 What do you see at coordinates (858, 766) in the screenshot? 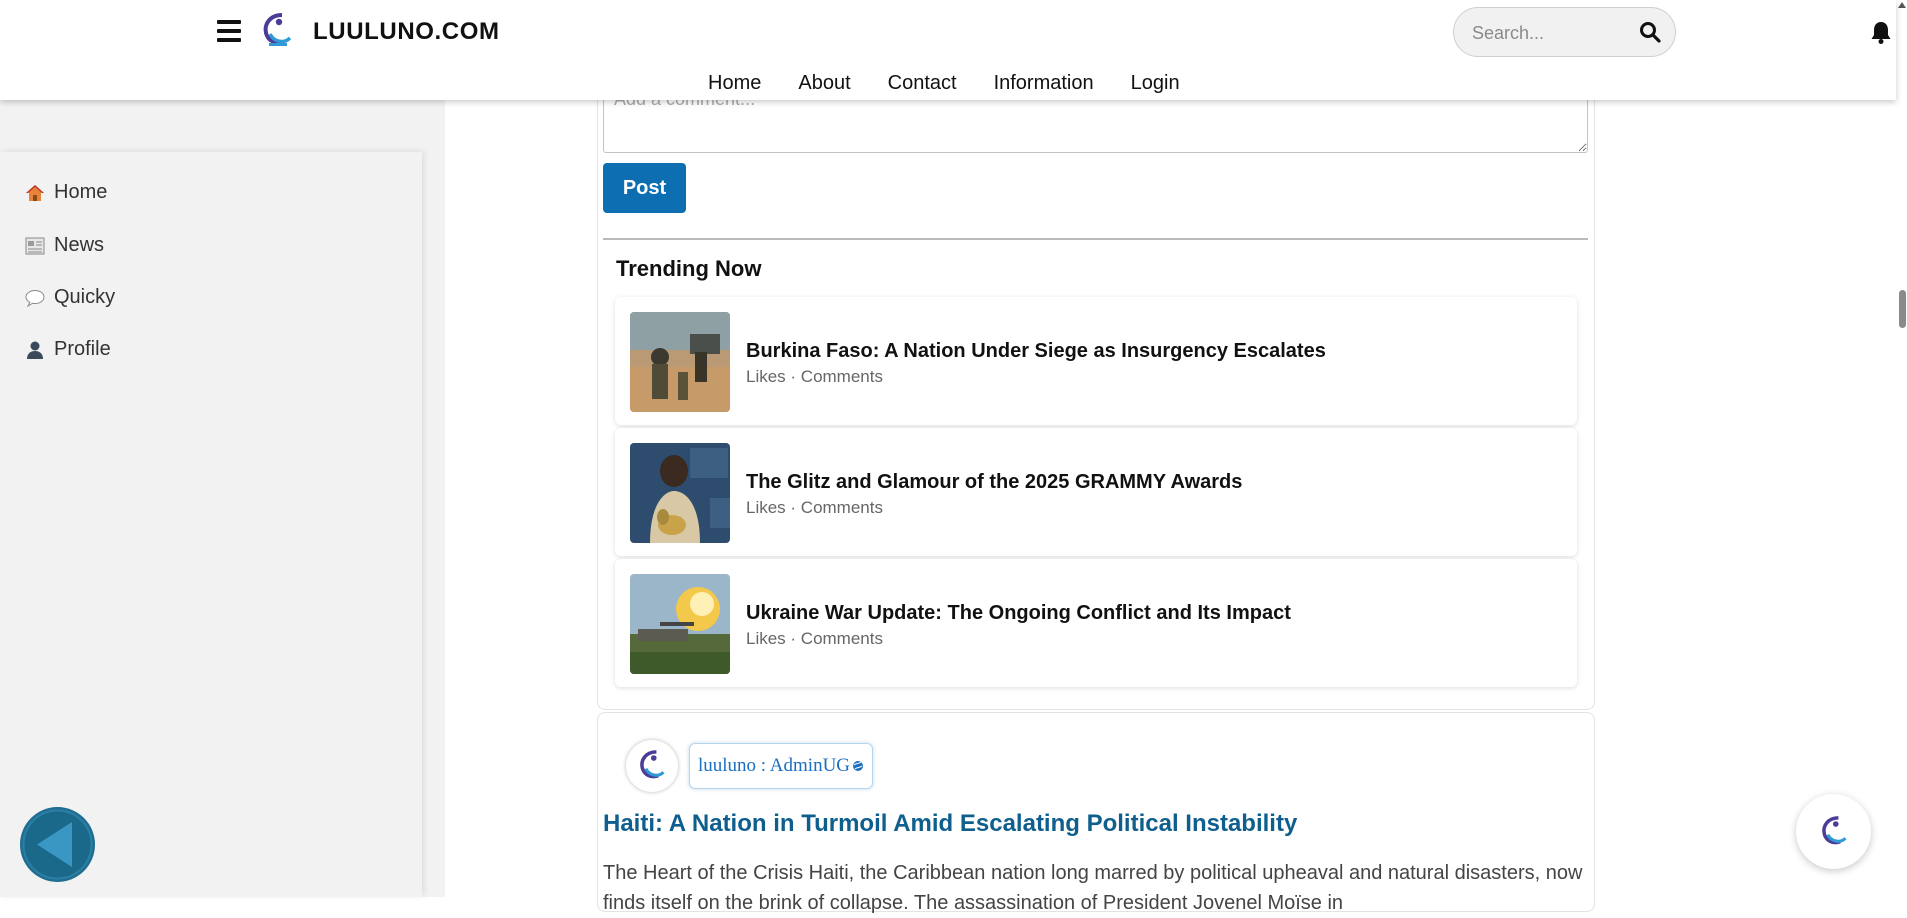
I see `globe-icon` at bounding box center [858, 766].